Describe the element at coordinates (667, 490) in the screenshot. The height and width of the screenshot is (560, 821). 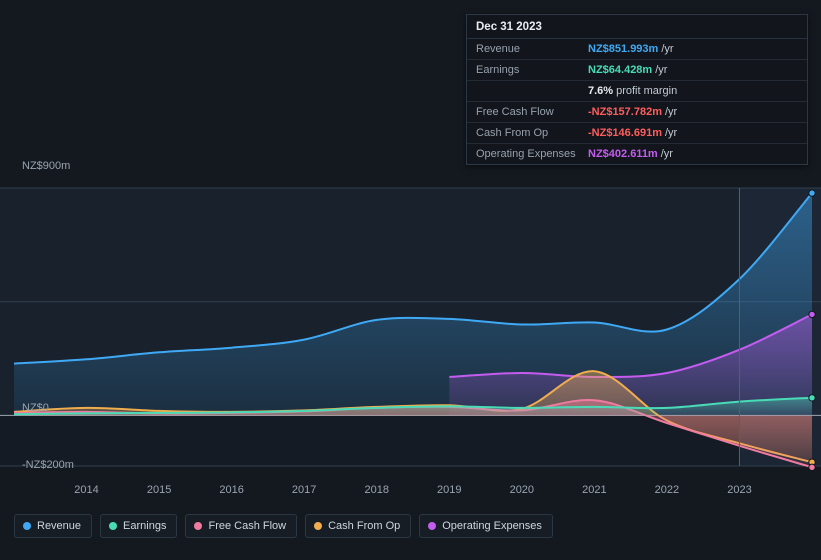
I see `x-axis-tick: 2022` at that location.